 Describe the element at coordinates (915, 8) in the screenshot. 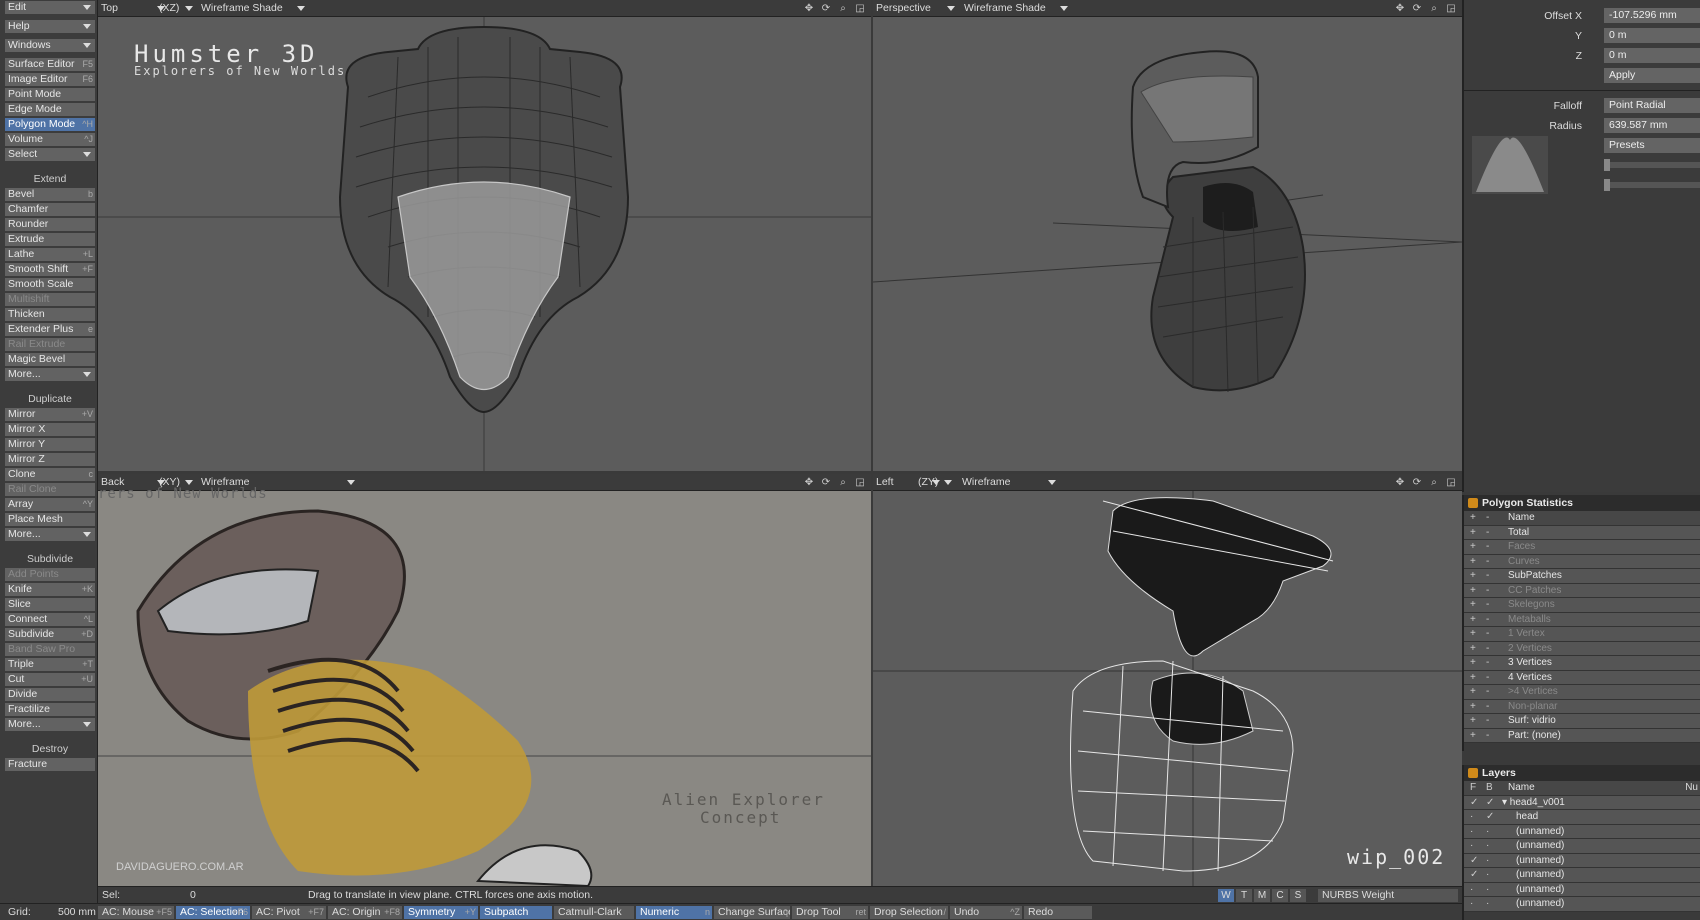

I see `view-type-select: Perspective` at that location.